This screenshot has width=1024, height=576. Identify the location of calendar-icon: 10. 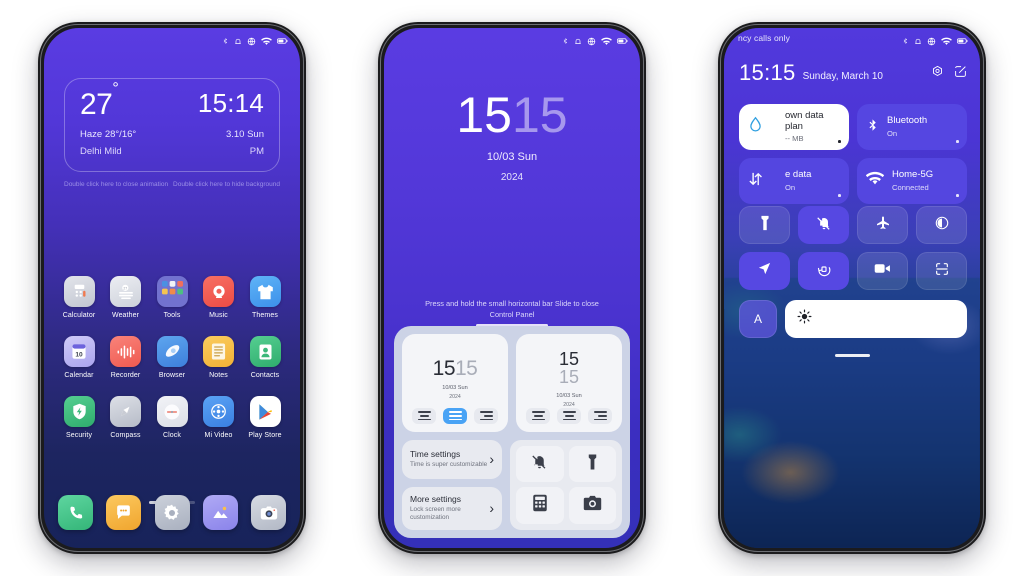
(79, 351).